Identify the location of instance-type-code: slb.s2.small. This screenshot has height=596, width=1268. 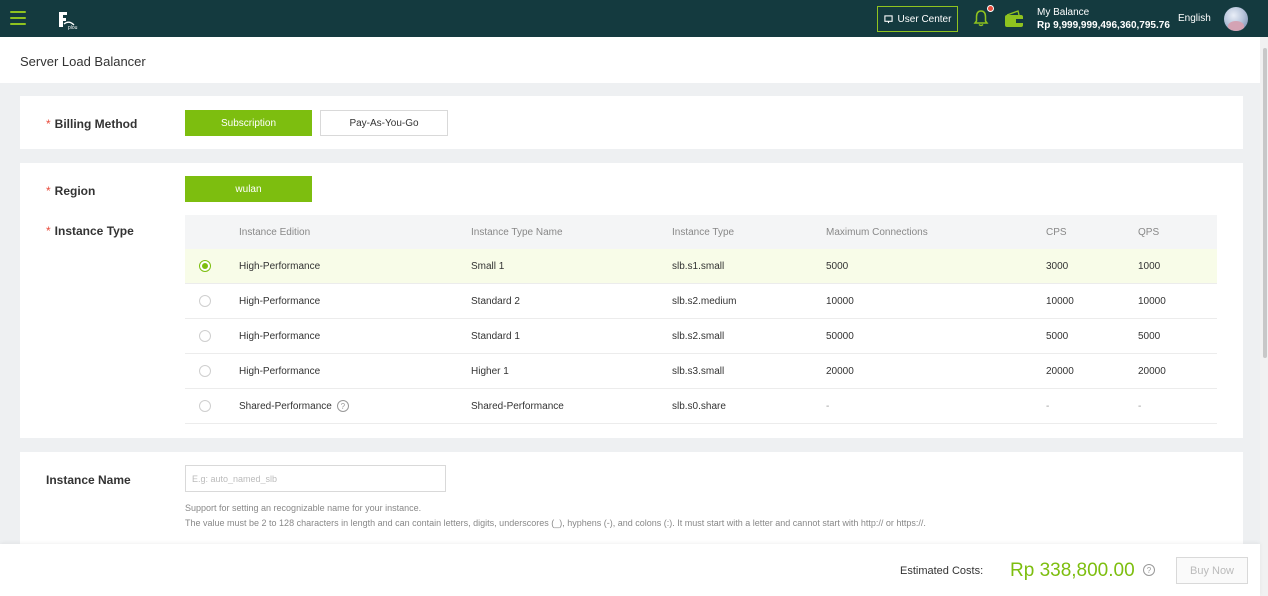
(698, 336).